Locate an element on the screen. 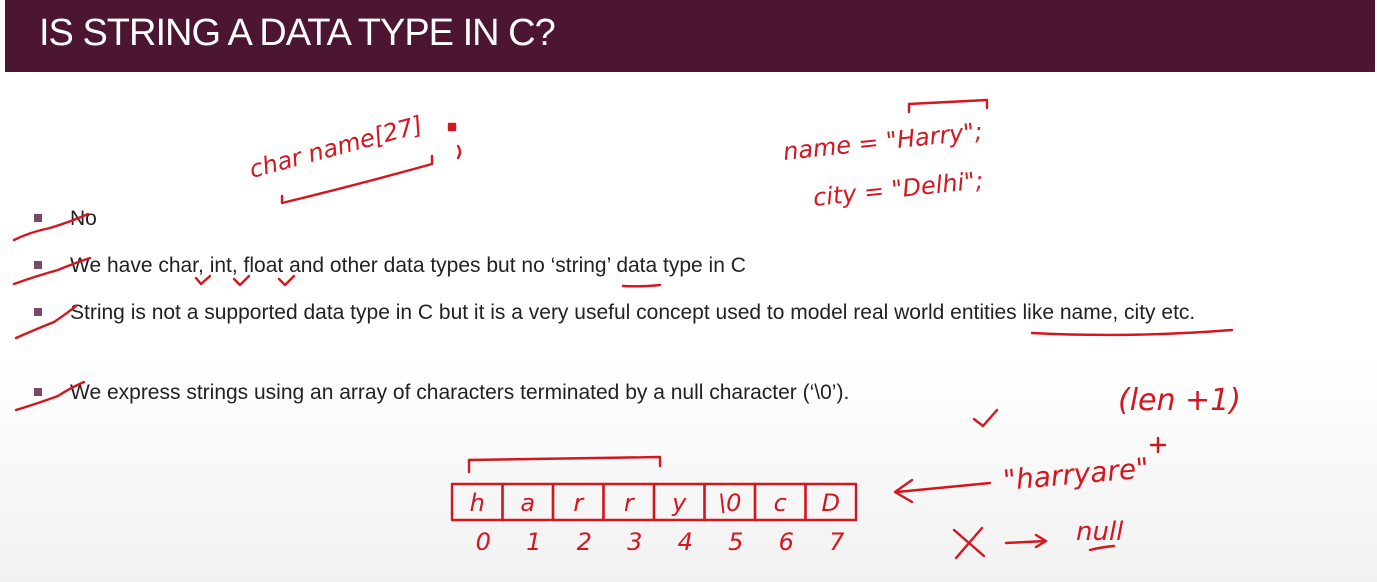 The image size is (1377, 582). red-dot is located at coordinates (452, 127).